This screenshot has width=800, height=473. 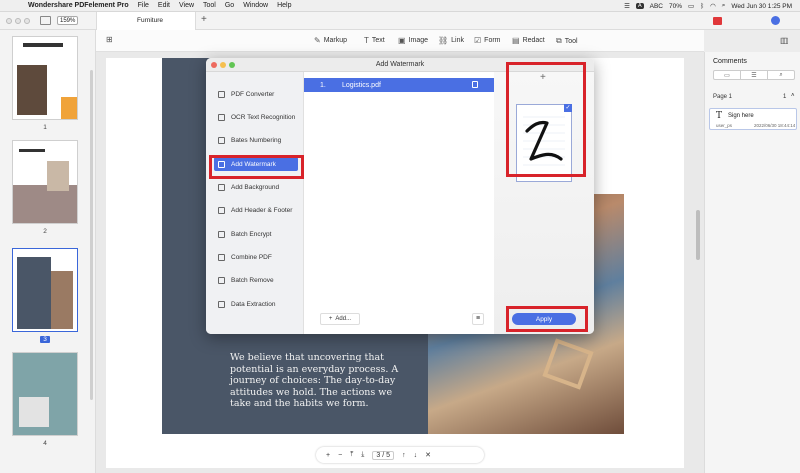 I want to click on prev-page-icon: ↑, so click(x=404, y=455).